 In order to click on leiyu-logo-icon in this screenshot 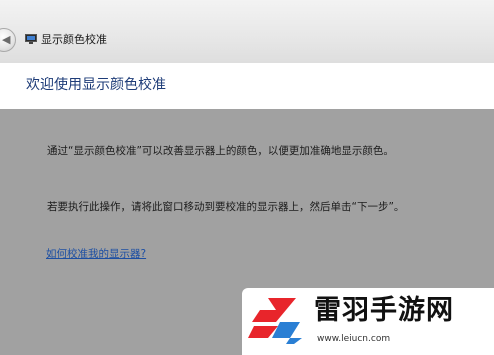, I will do `click(275, 321)`.